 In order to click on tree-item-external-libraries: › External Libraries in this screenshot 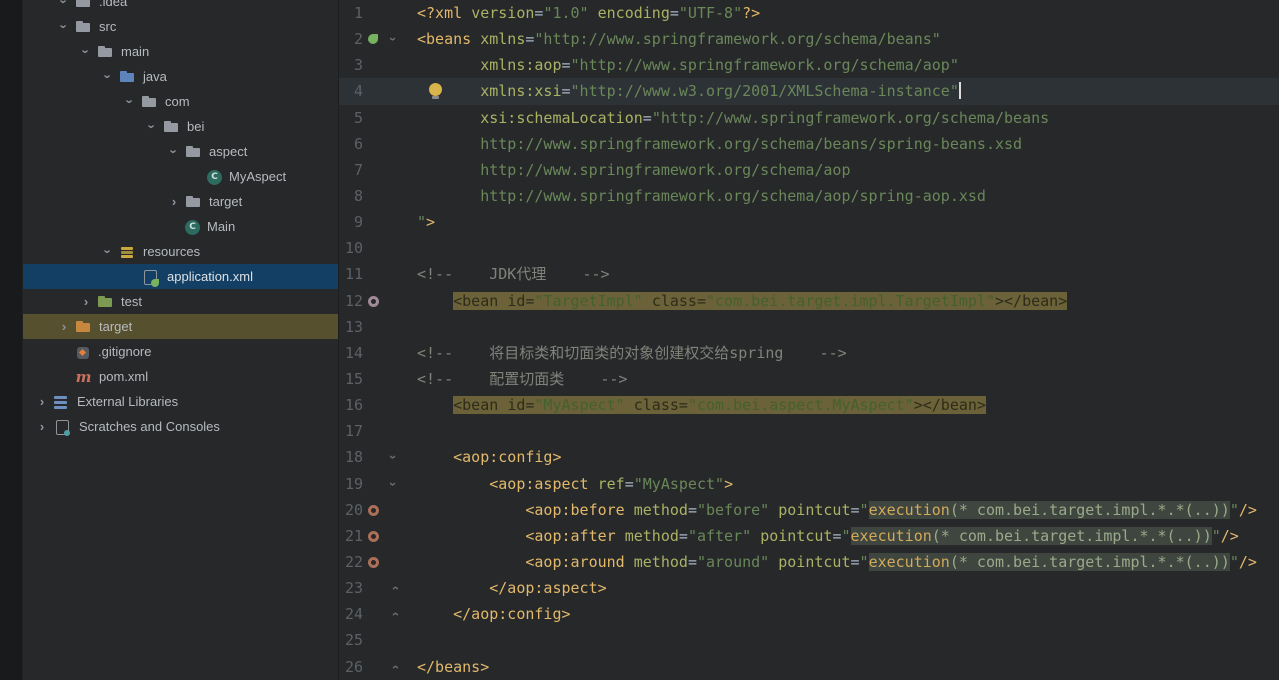, I will do `click(180, 401)`.